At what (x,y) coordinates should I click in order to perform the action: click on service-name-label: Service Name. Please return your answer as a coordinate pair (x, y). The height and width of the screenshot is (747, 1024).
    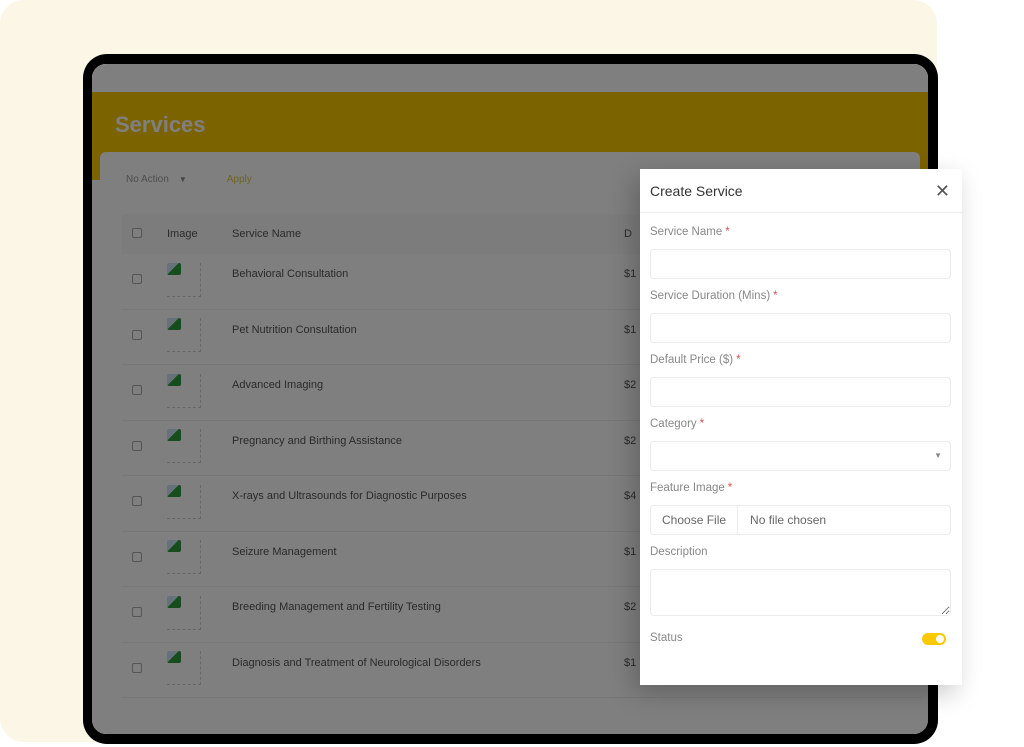
    Looking at the image, I should click on (686, 232).